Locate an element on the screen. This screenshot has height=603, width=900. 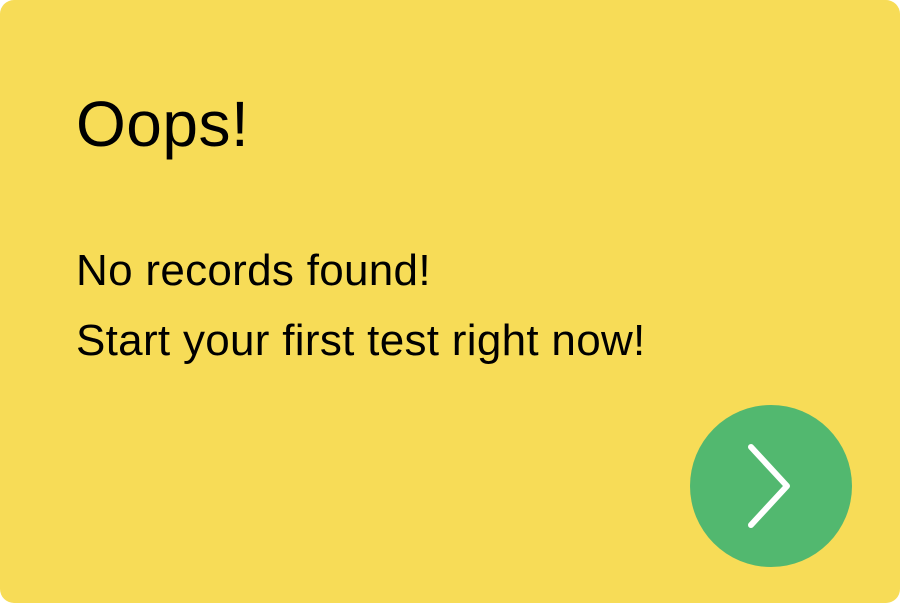
chevron-right-icon is located at coordinates (769, 486).